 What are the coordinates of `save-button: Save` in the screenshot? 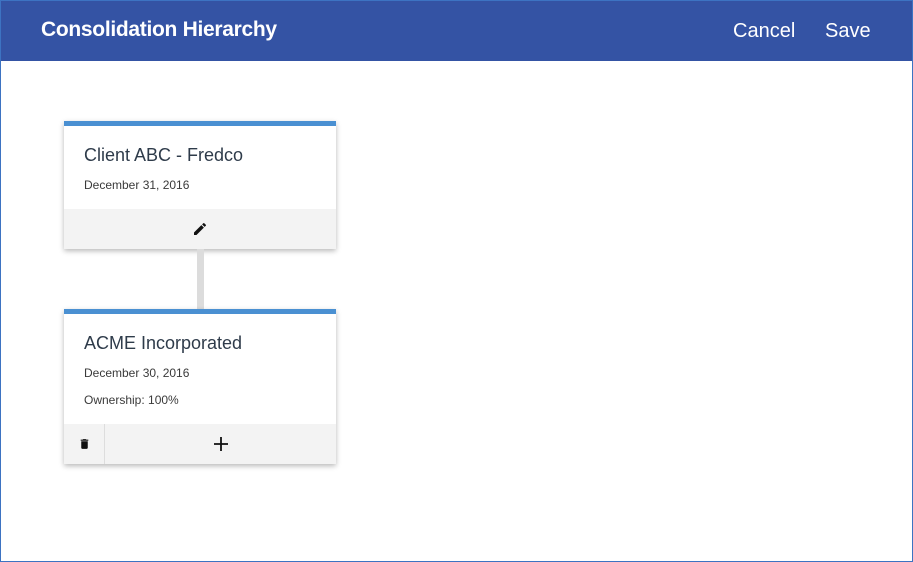 It's located at (848, 31).